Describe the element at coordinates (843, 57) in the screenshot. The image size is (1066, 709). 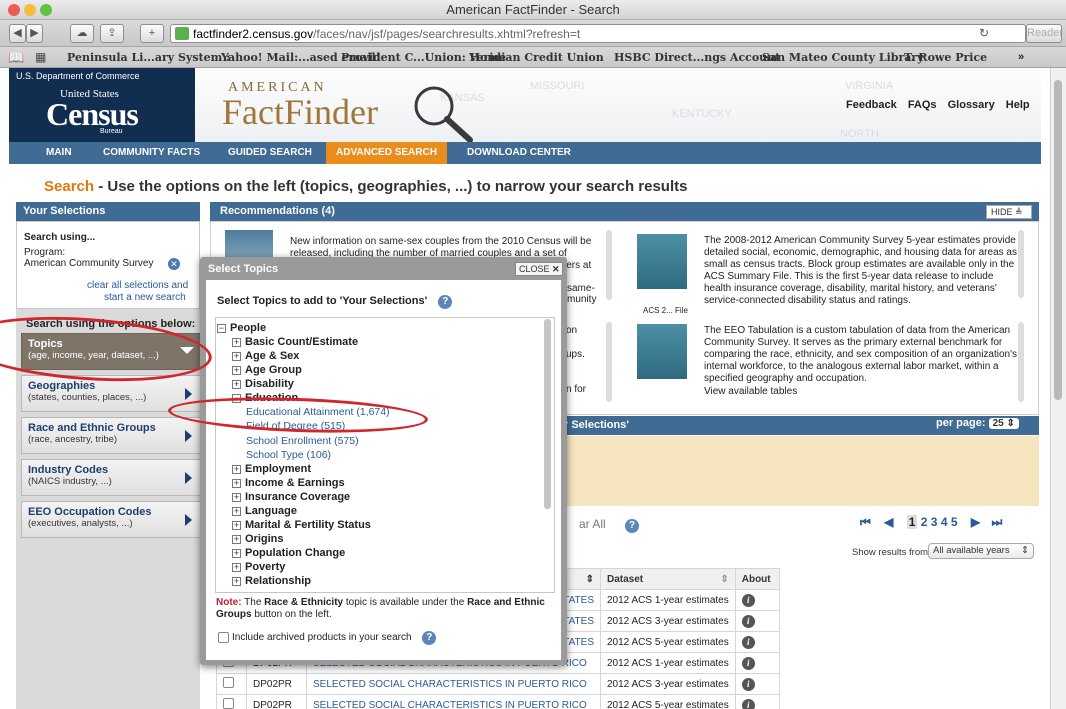
I see `bookmark-item: San Mateo County Library` at that location.